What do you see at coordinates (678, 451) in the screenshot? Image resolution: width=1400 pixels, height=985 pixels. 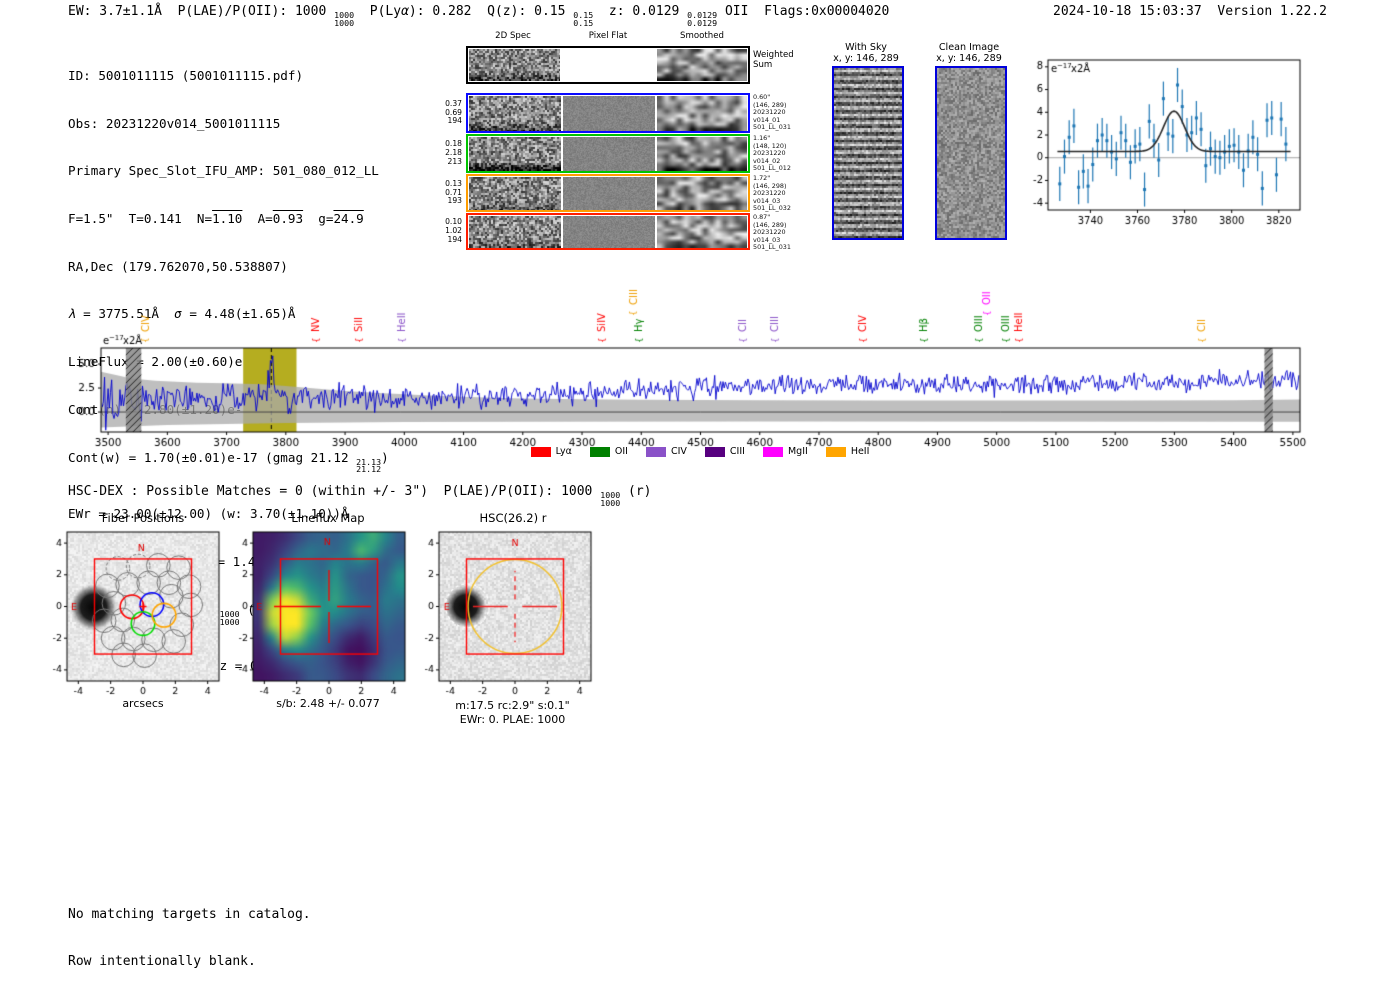 I see `legend-label-civ: CIV` at bounding box center [678, 451].